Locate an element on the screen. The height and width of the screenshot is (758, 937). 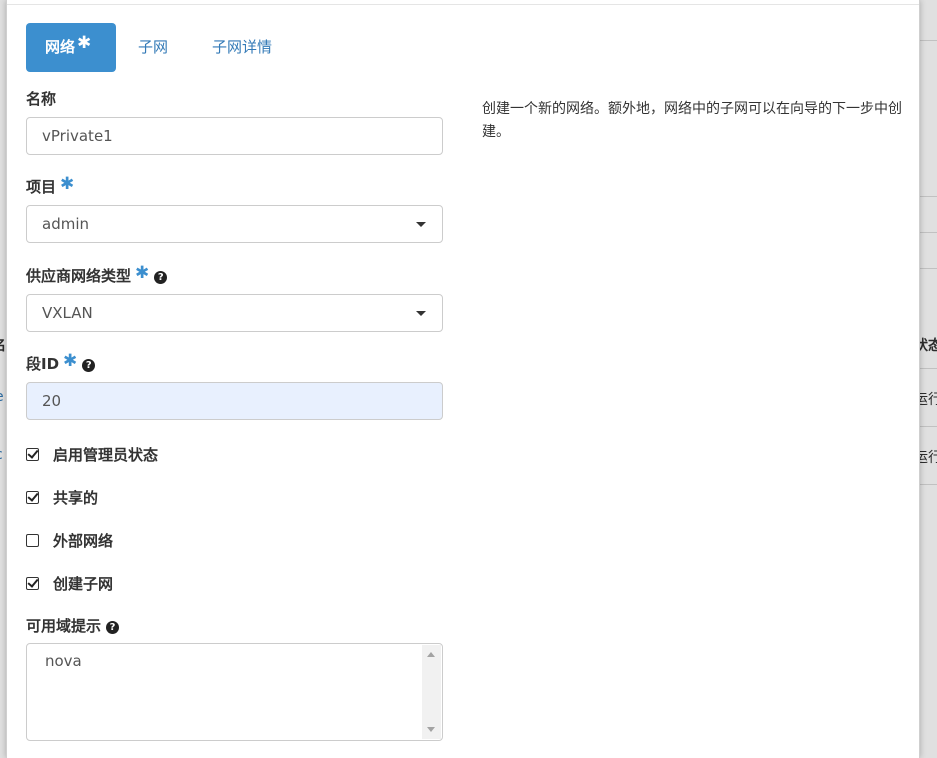
az-hints-scrollbar is located at coordinates (431, 692).